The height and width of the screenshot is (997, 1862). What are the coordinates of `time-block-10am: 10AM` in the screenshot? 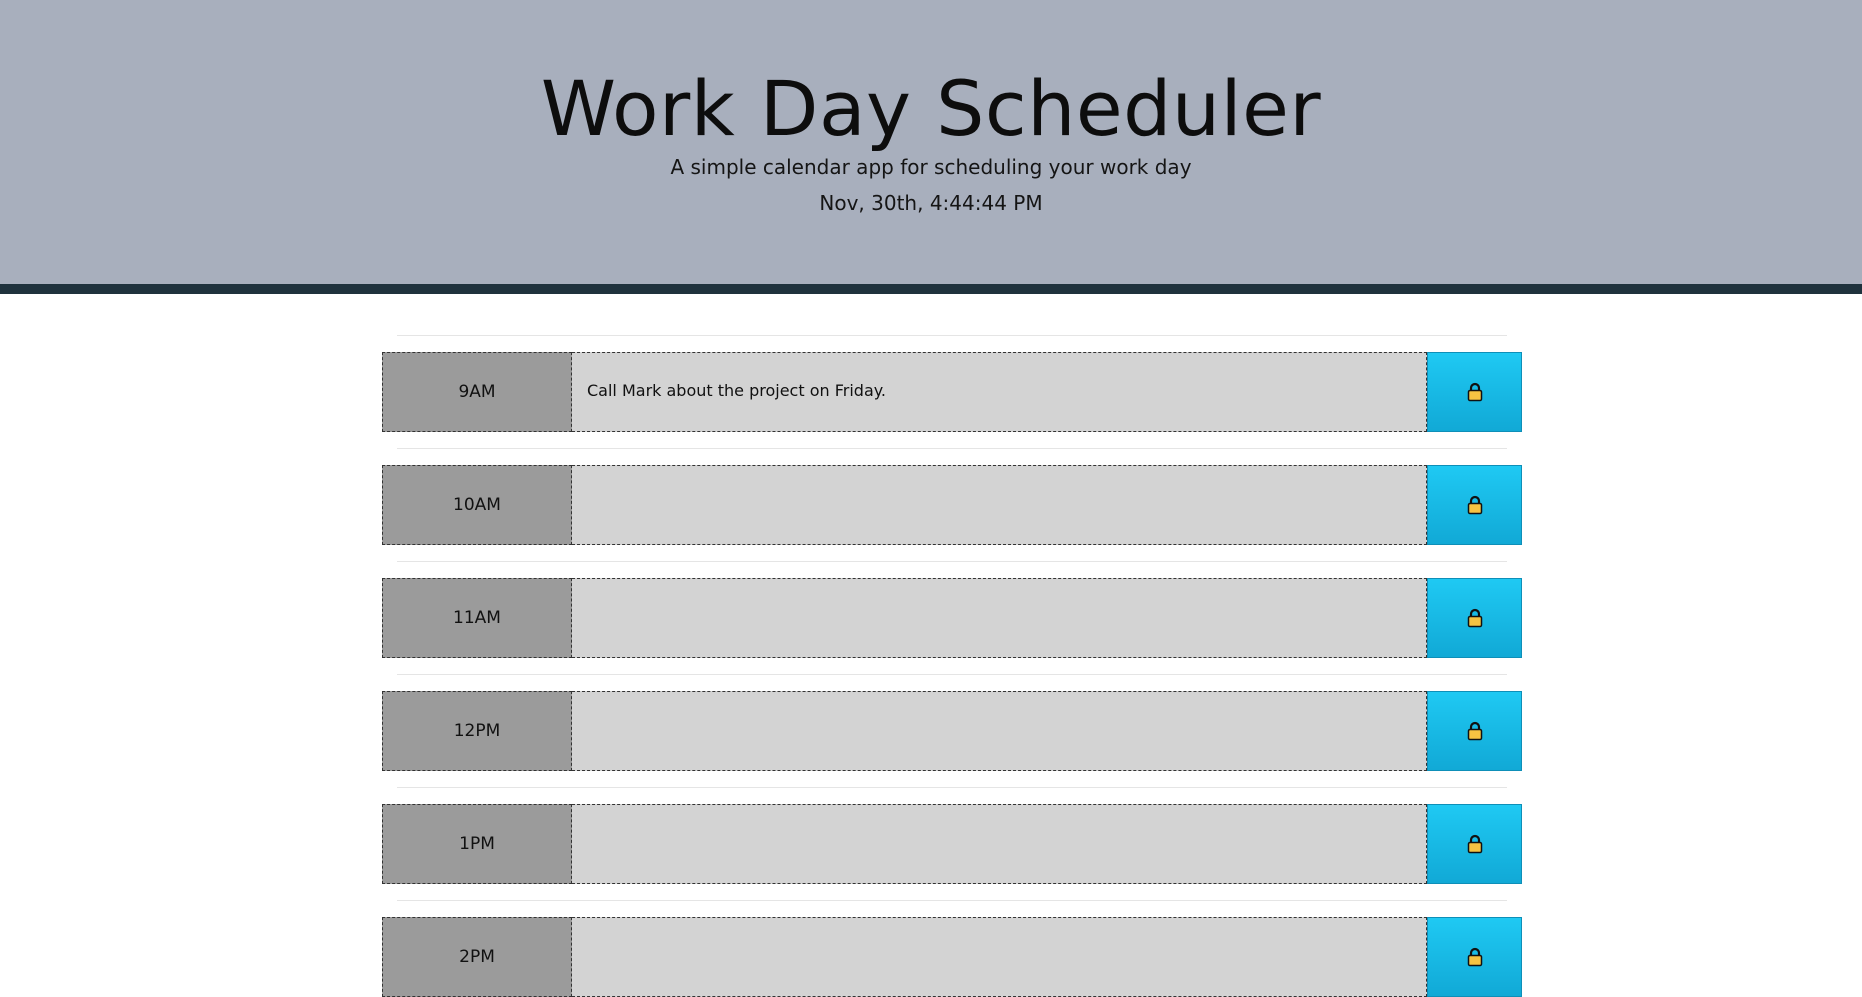 It's located at (952, 505).